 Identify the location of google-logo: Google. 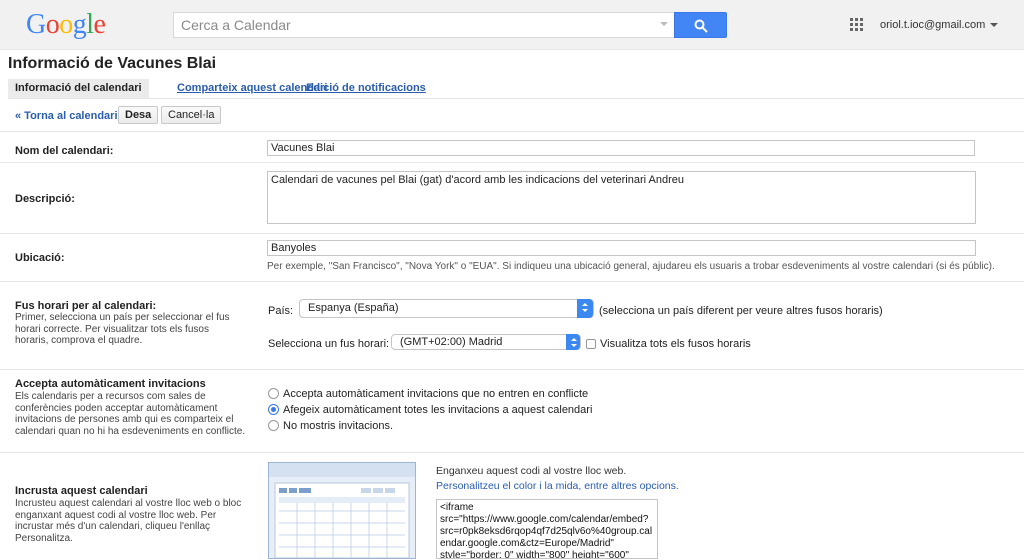
(66, 25).